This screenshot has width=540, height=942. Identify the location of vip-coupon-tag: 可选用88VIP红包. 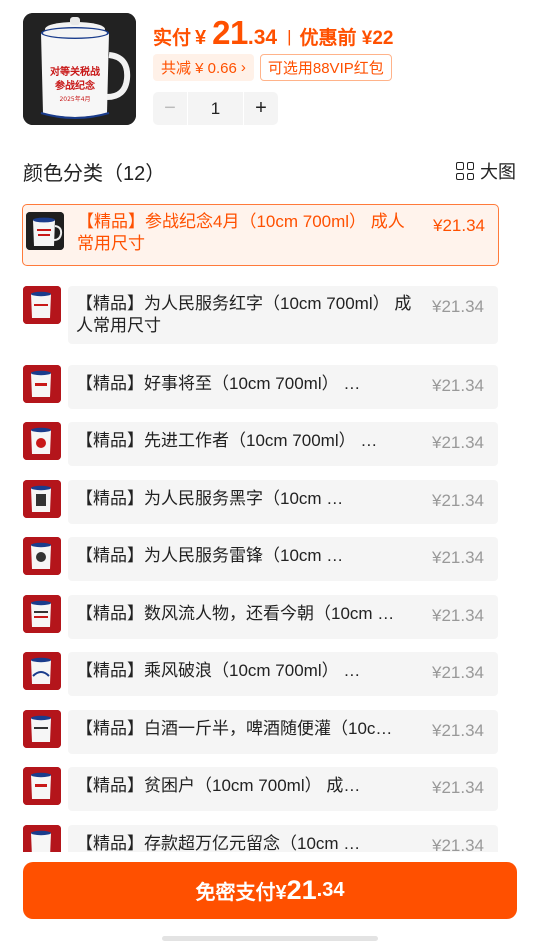
(325, 67).